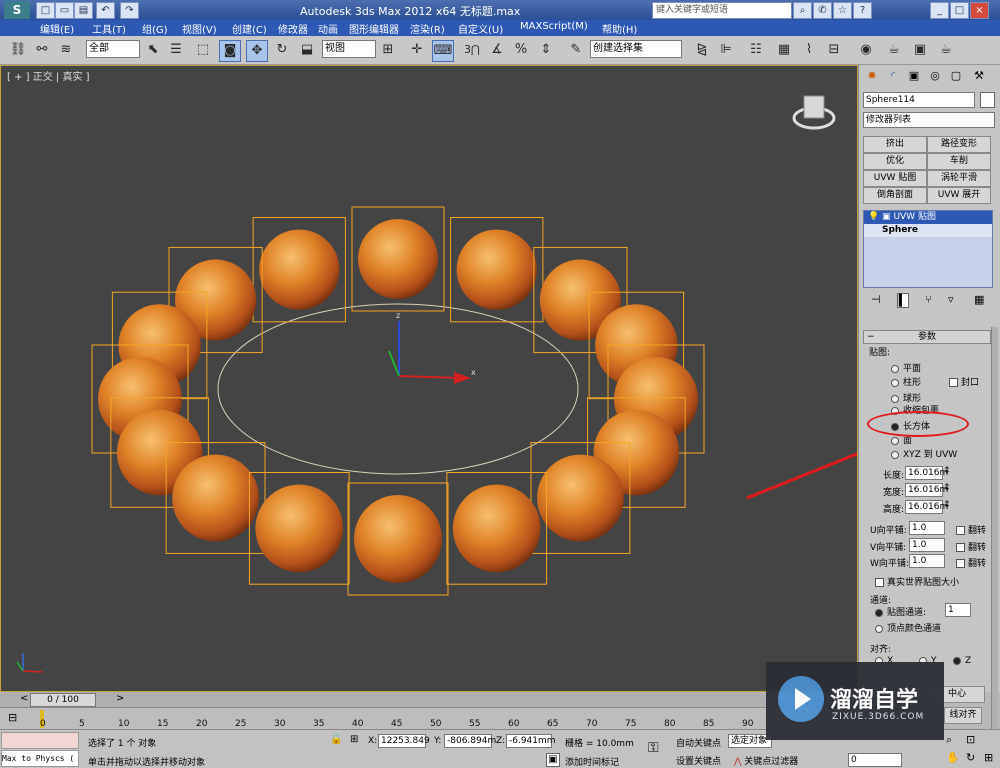 Image resolution: width=1000 pixels, height=768 pixels. I want to click on align-icon: ⊫, so click(726, 50).